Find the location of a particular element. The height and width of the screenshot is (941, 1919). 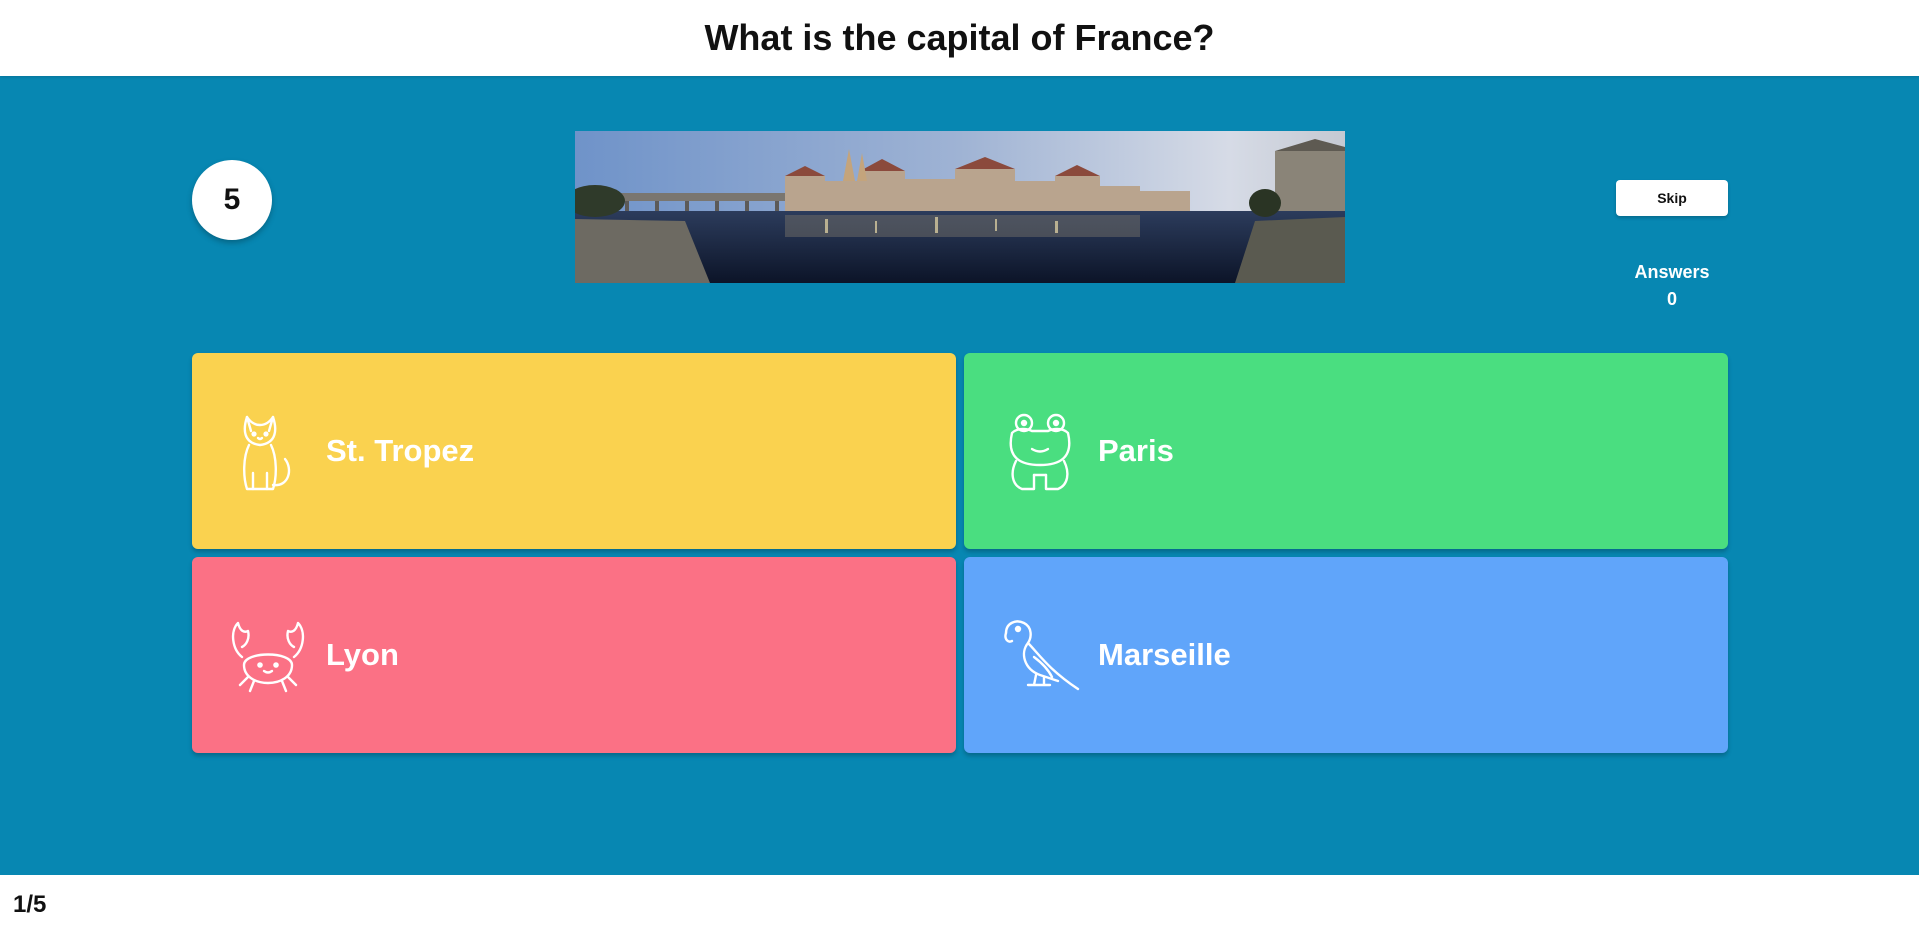

question-title: What is the capital of France? is located at coordinates (959, 37).